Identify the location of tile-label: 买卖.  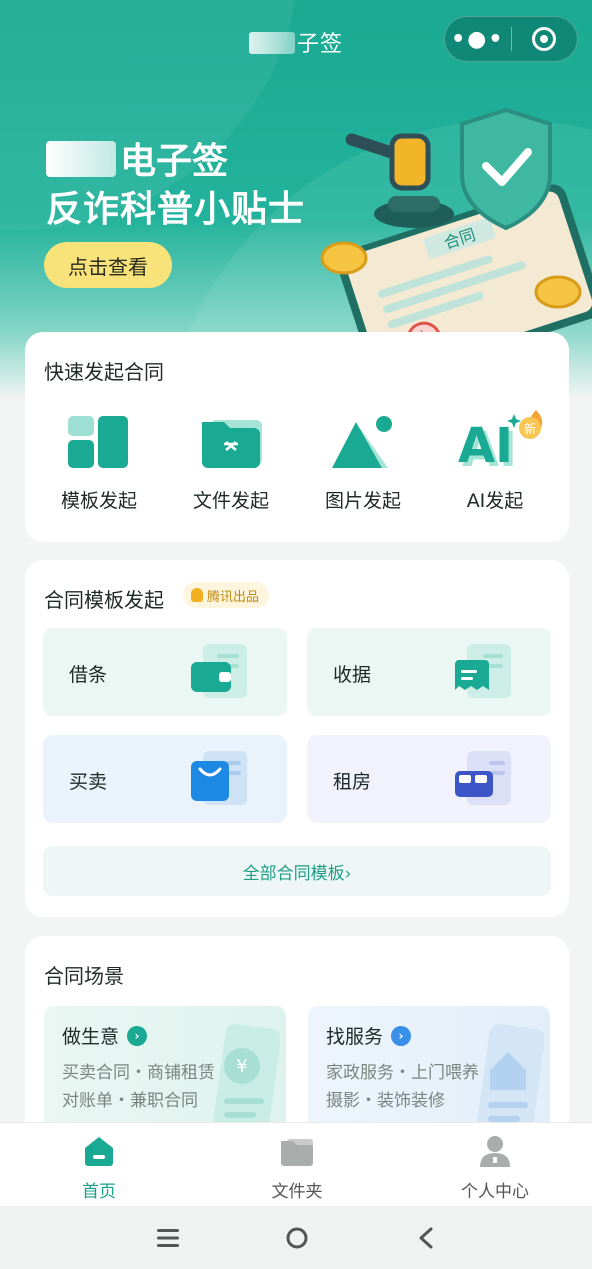
(88, 782).